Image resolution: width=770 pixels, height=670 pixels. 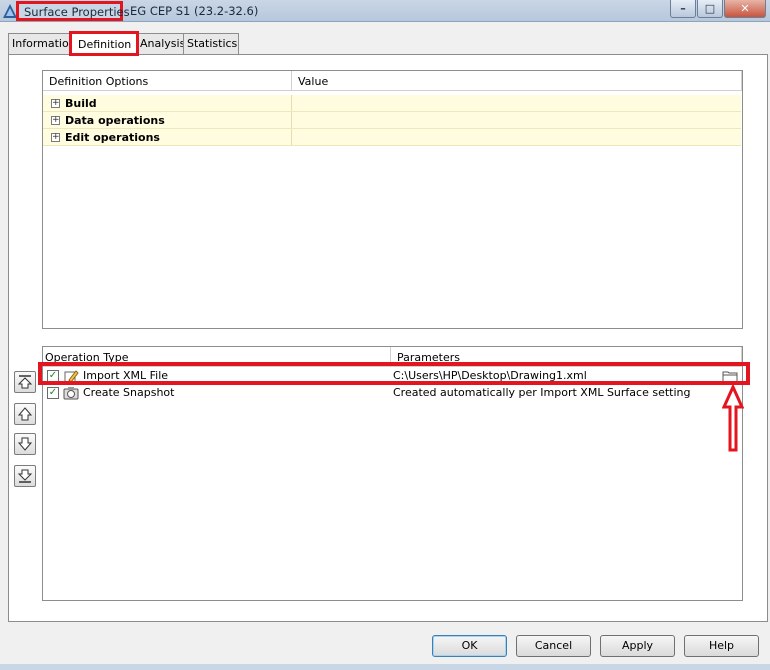 I want to click on move-to-bottom-icon, so click(x=25, y=476).